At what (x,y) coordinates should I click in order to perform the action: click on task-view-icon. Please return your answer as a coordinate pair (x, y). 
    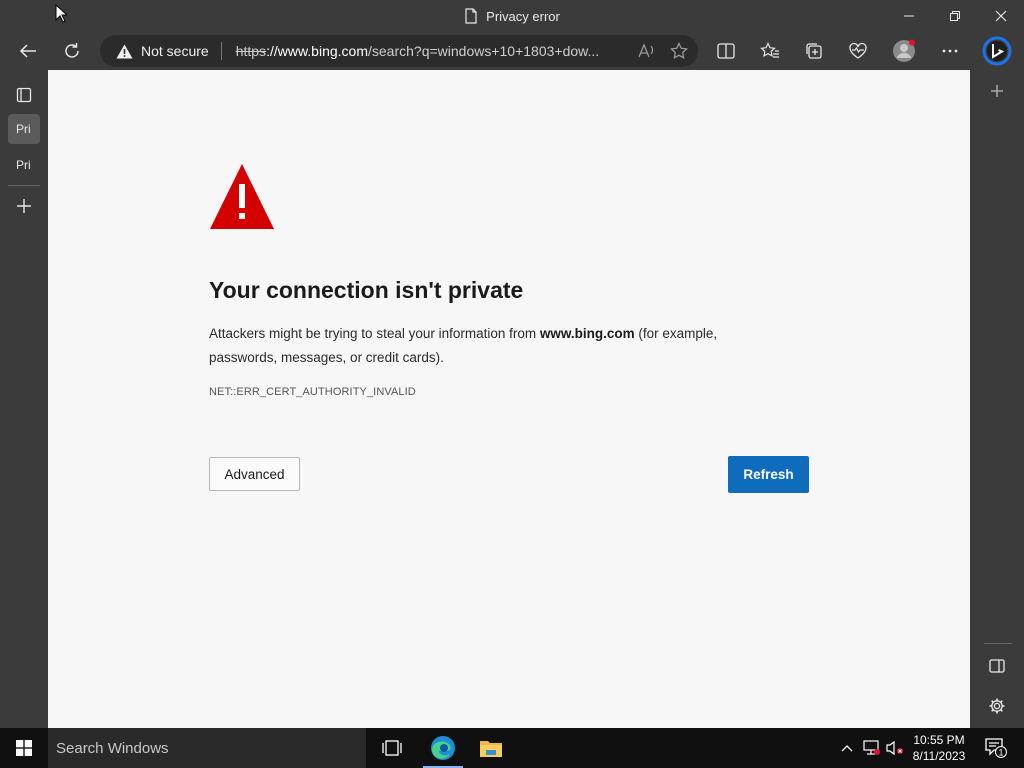
    Looking at the image, I should click on (392, 748).